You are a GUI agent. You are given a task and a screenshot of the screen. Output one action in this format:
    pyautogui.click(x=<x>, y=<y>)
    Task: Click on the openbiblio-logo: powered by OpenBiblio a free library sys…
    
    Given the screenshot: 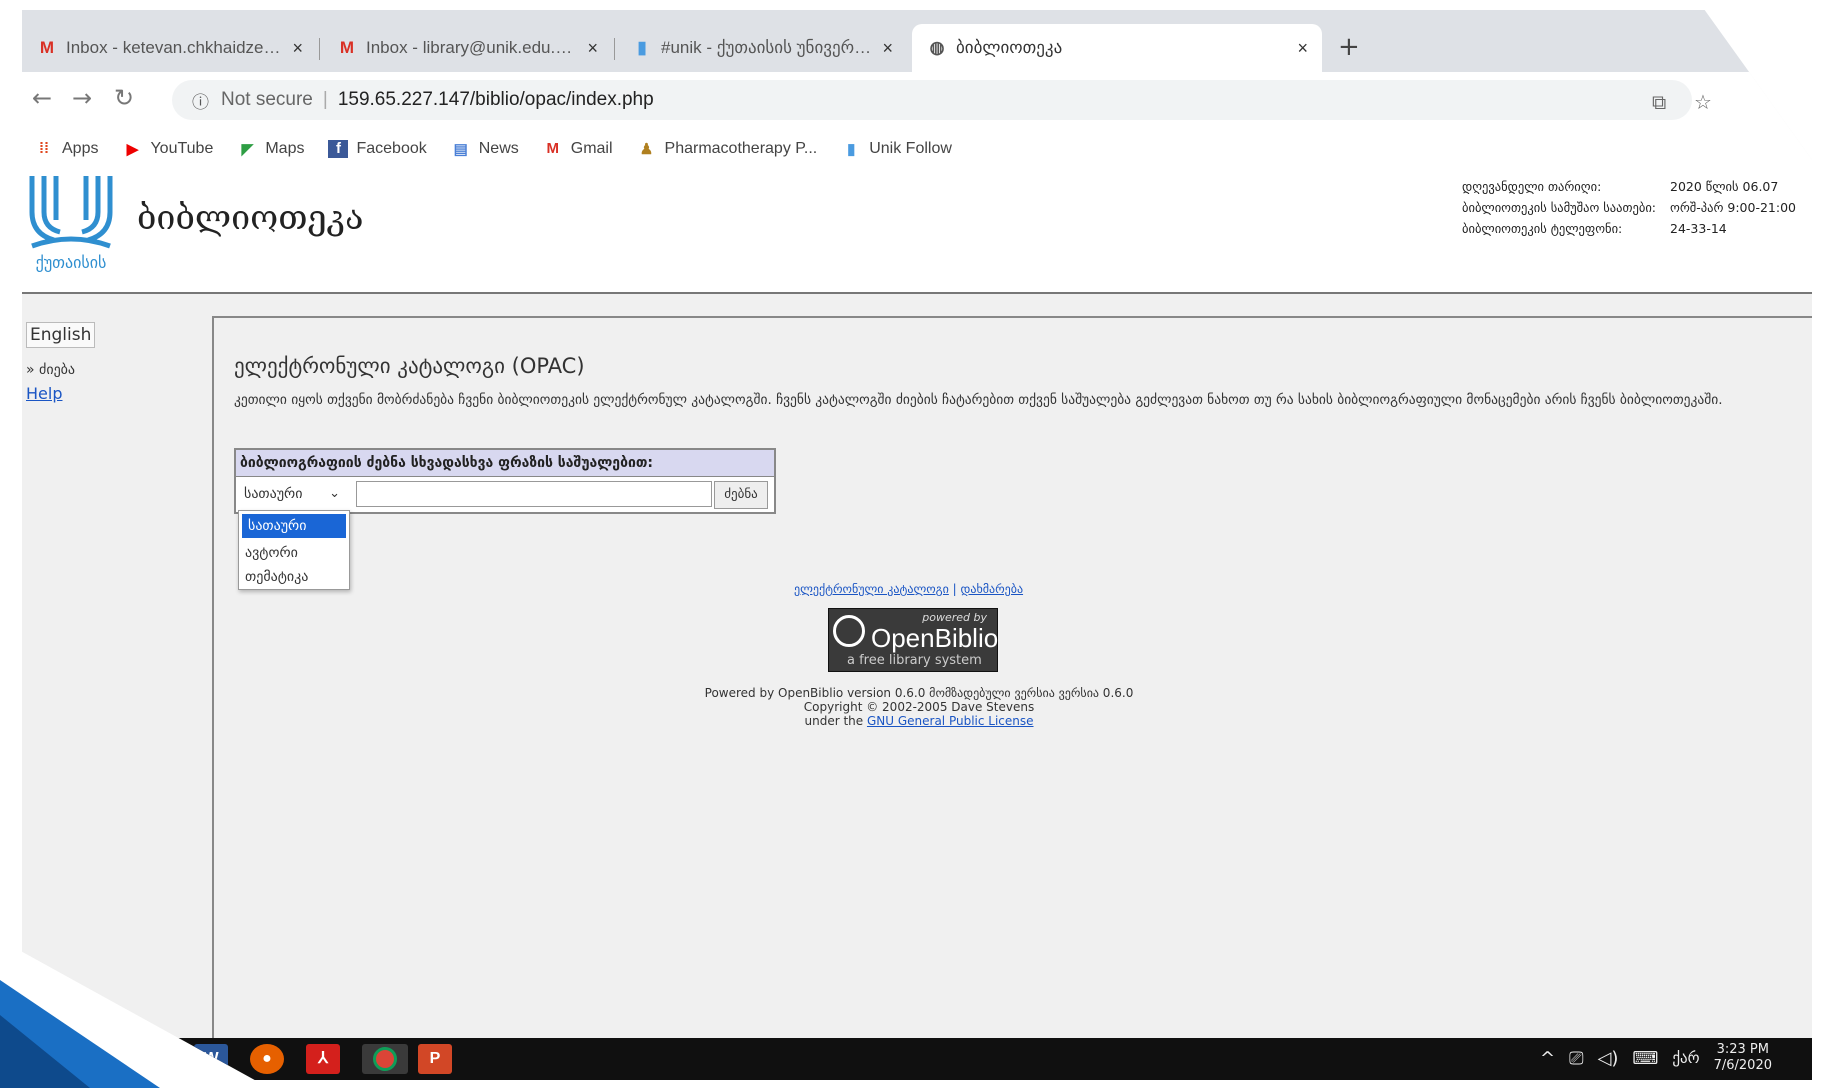 What is the action you would take?
    pyautogui.click(x=913, y=640)
    